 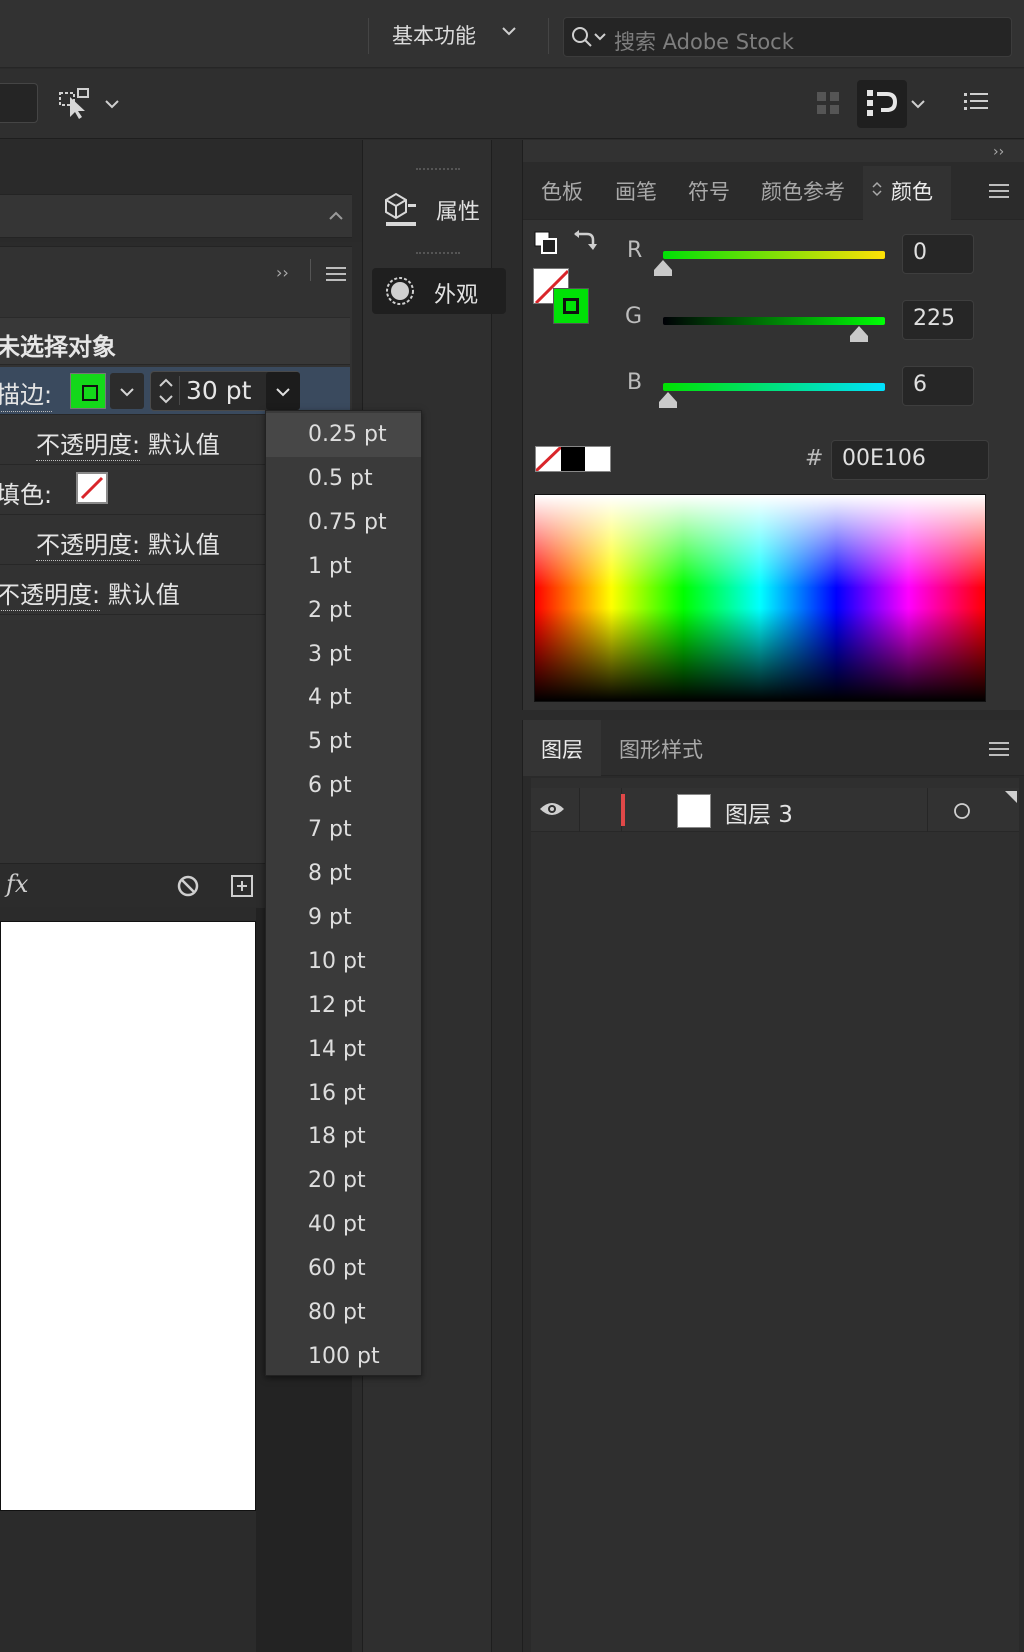 I want to click on stroke-swatch, so click(x=88, y=391).